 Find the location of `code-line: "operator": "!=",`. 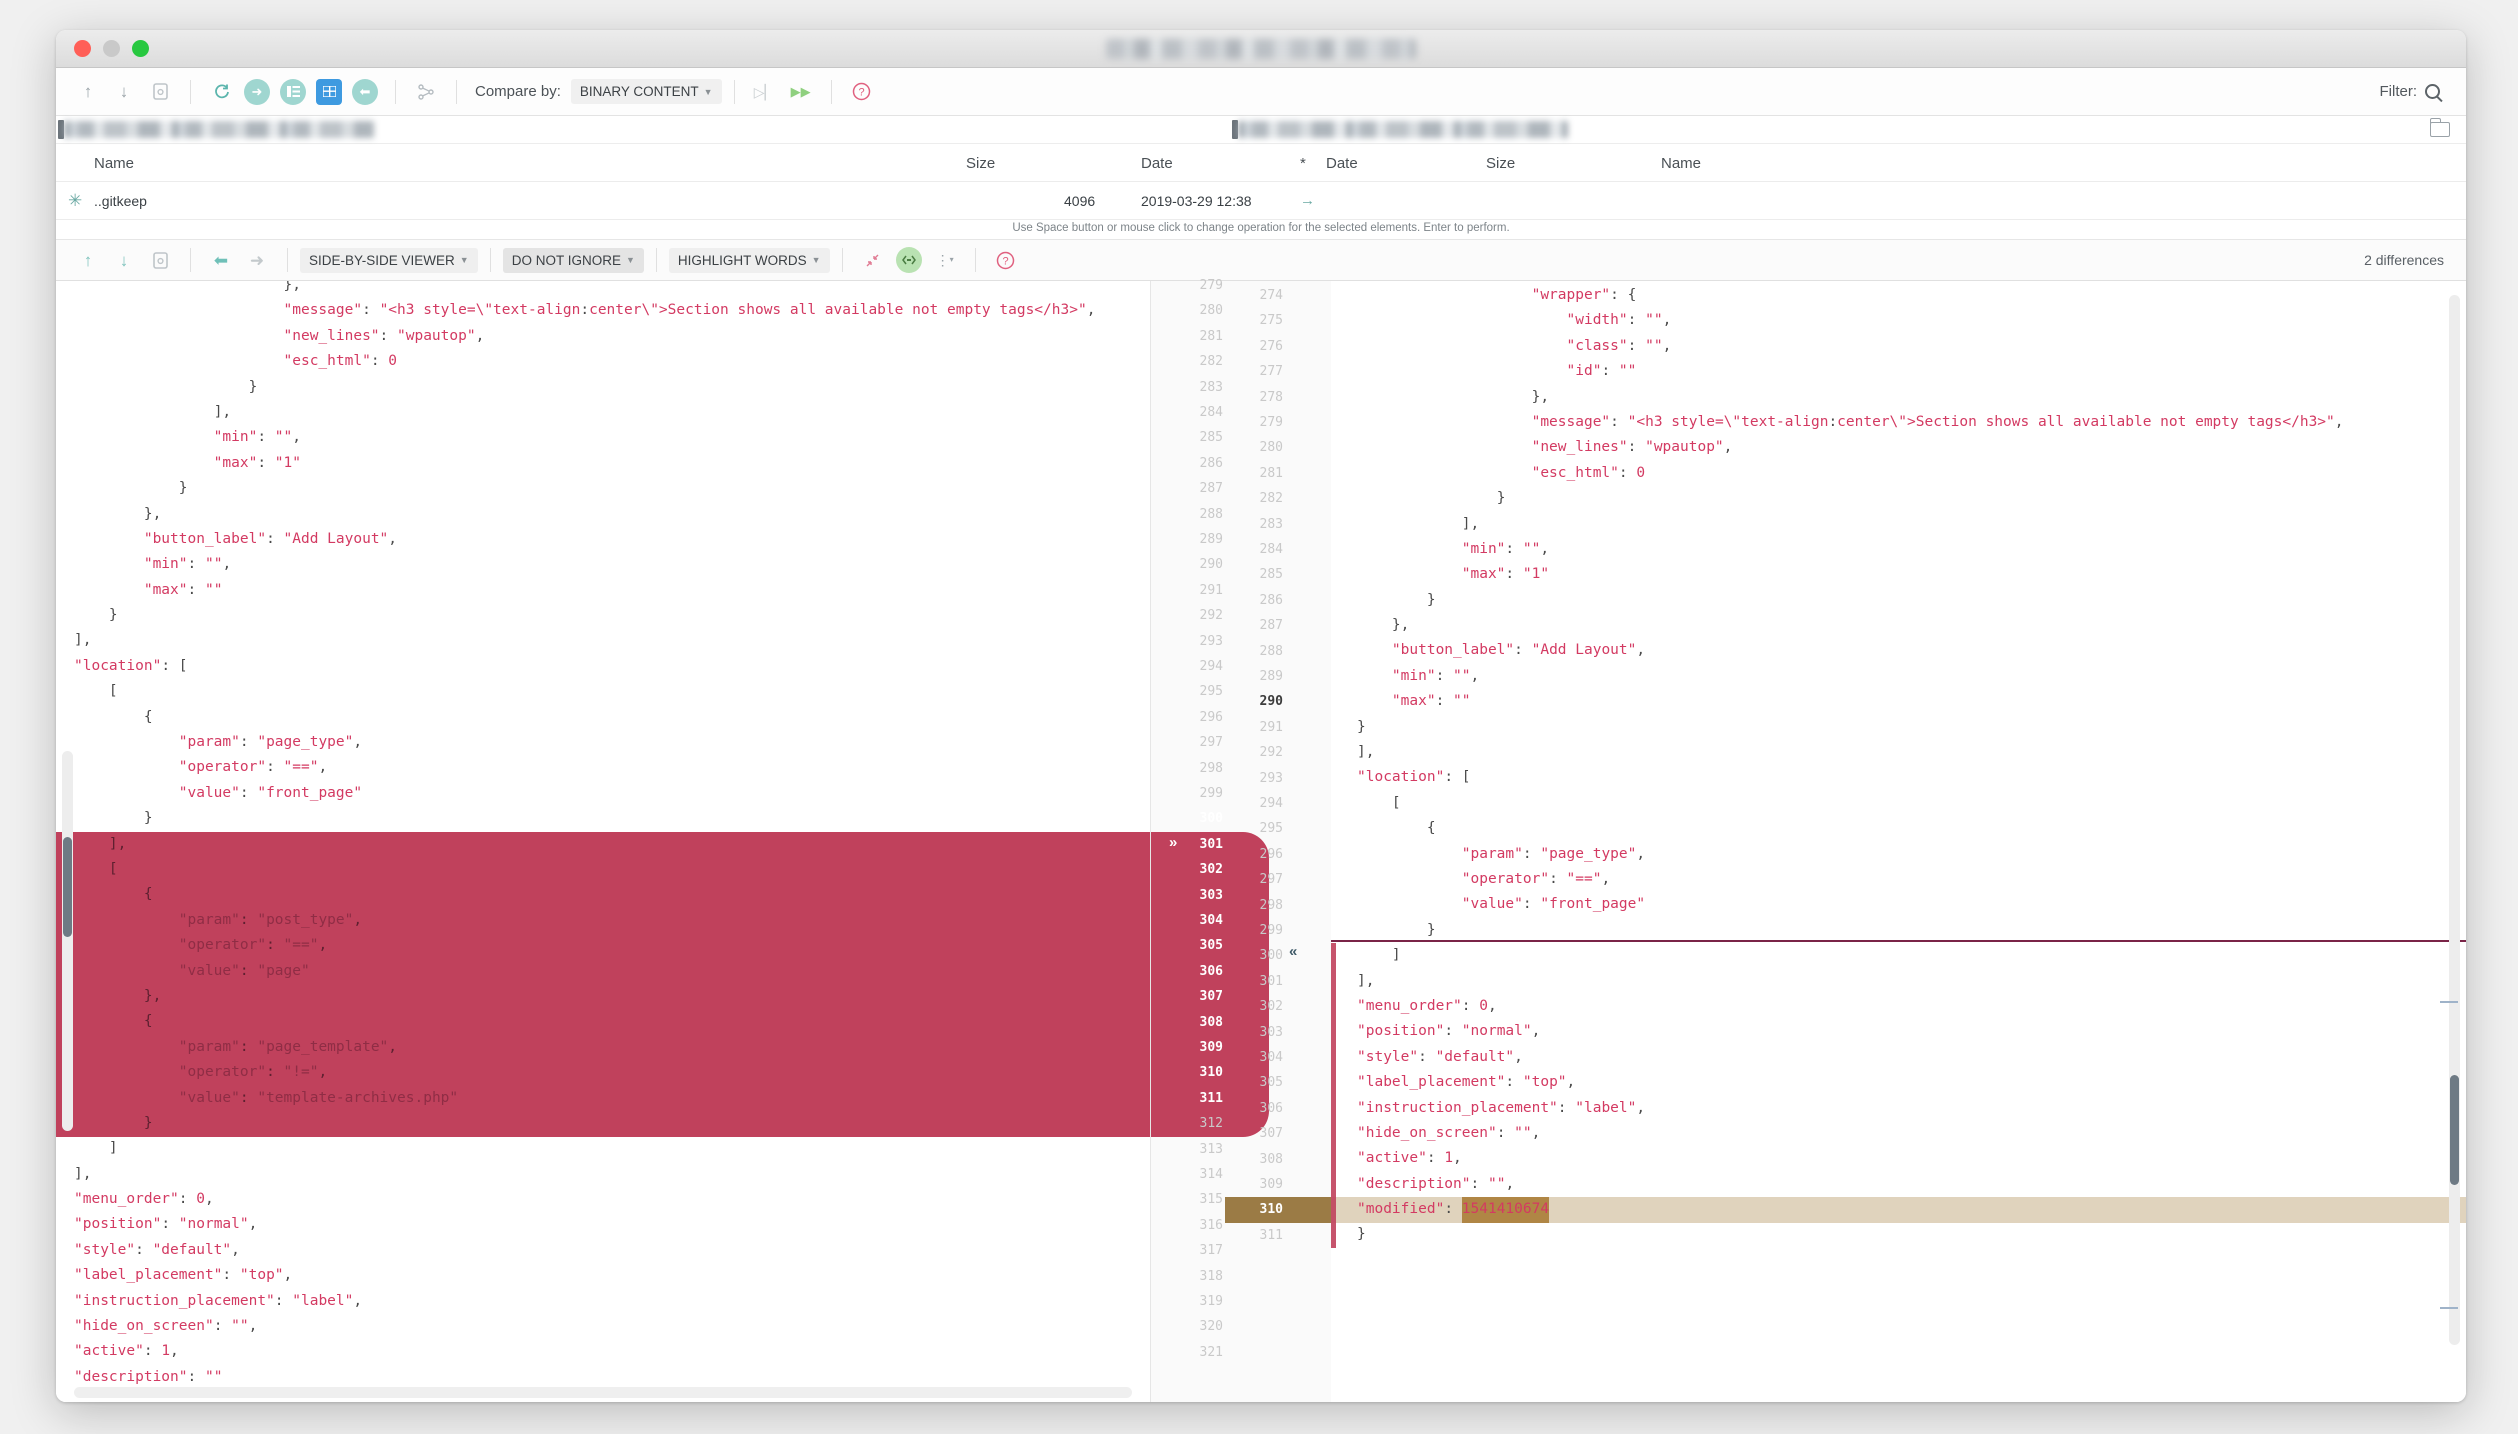

code-line: "operator": "!=", is located at coordinates (603, 1072).